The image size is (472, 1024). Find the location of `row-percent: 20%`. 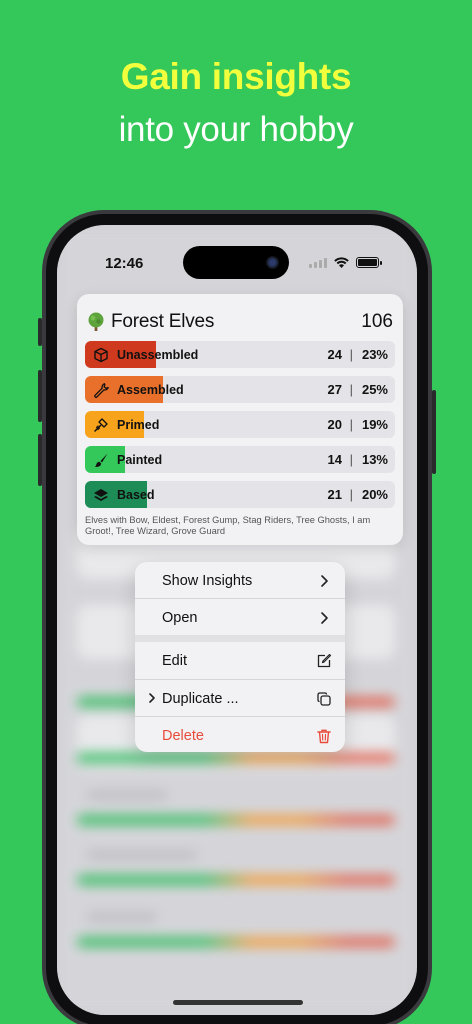

row-percent: 20% is located at coordinates (374, 494).